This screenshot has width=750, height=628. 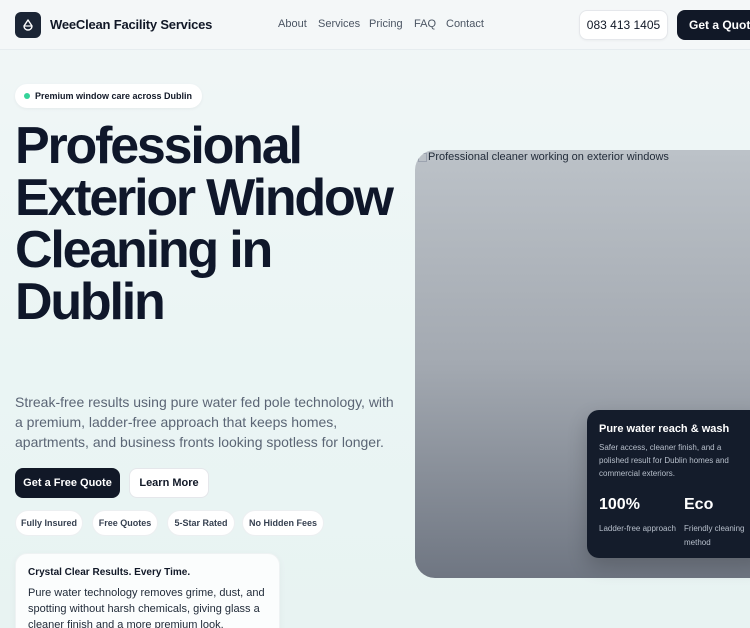 I want to click on learn-more-button: Learn More, so click(x=169, y=483).